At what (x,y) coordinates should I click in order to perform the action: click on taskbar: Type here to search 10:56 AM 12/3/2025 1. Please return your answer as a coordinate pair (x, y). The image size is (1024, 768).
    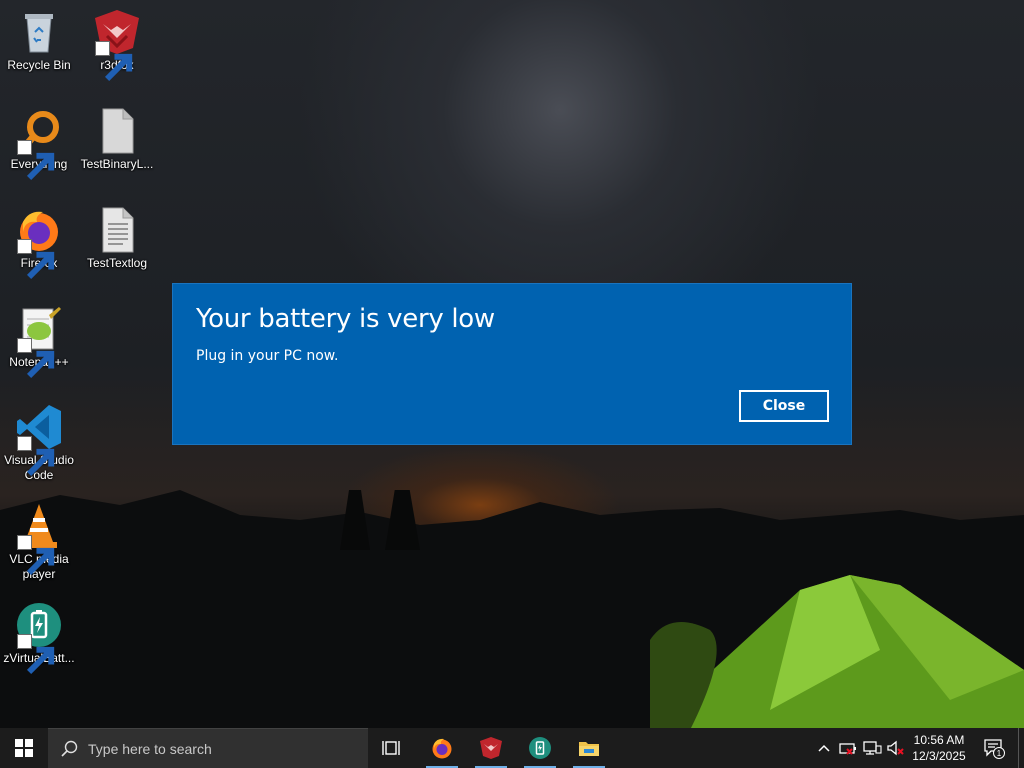
    Looking at the image, I should click on (512, 748).